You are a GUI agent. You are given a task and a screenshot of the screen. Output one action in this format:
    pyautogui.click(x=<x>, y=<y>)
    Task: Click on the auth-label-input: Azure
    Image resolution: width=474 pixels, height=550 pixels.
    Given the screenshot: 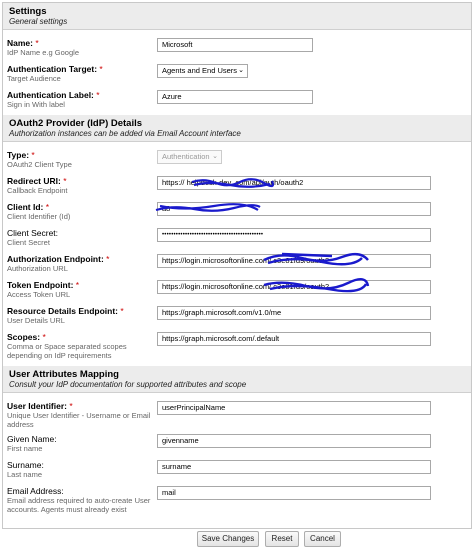 What is the action you would take?
    pyautogui.click(x=235, y=97)
    